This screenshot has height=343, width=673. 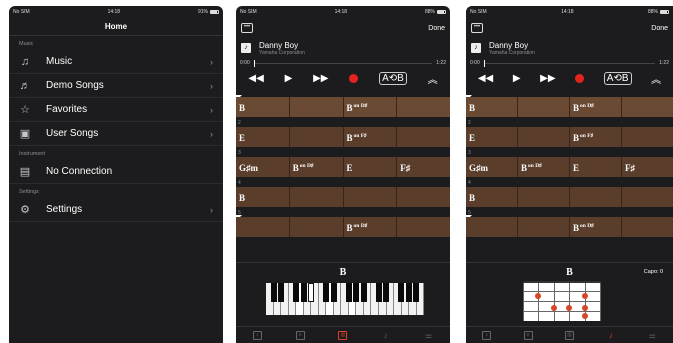 What do you see at coordinates (509, 45) in the screenshot?
I see `song-title: Danny Boy` at bounding box center [509, 45].